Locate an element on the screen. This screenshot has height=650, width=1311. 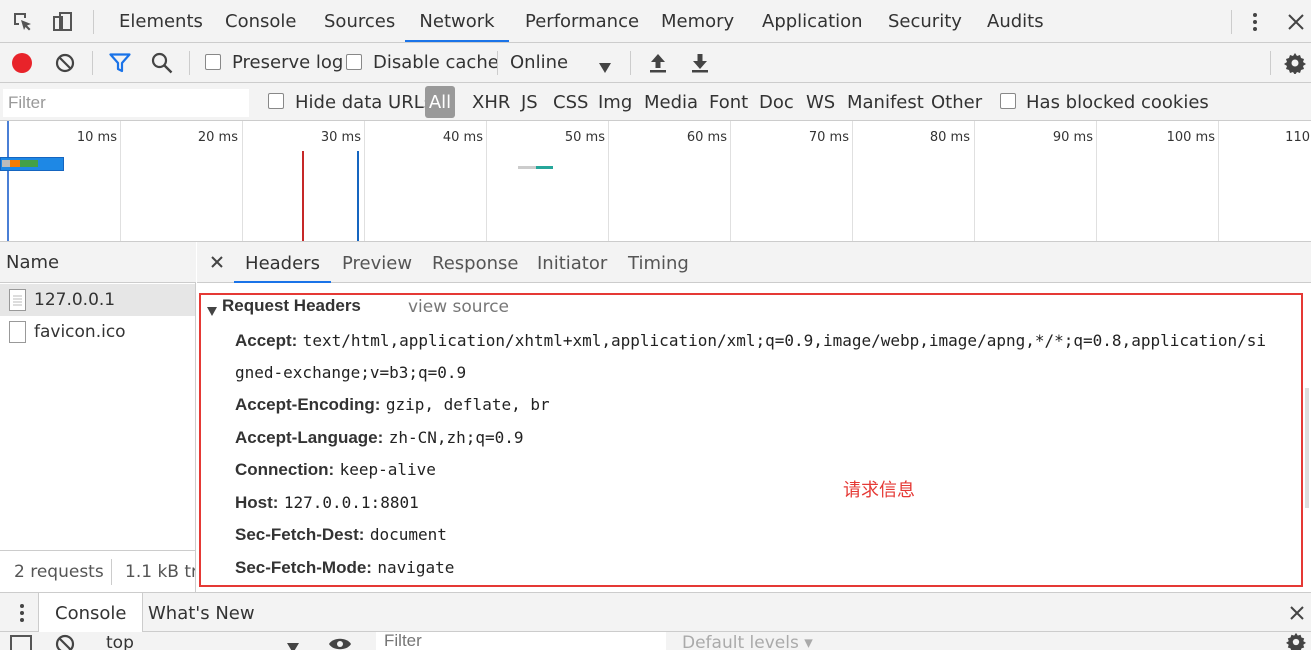
close-detail-icon is located at coordinates (217, 264).